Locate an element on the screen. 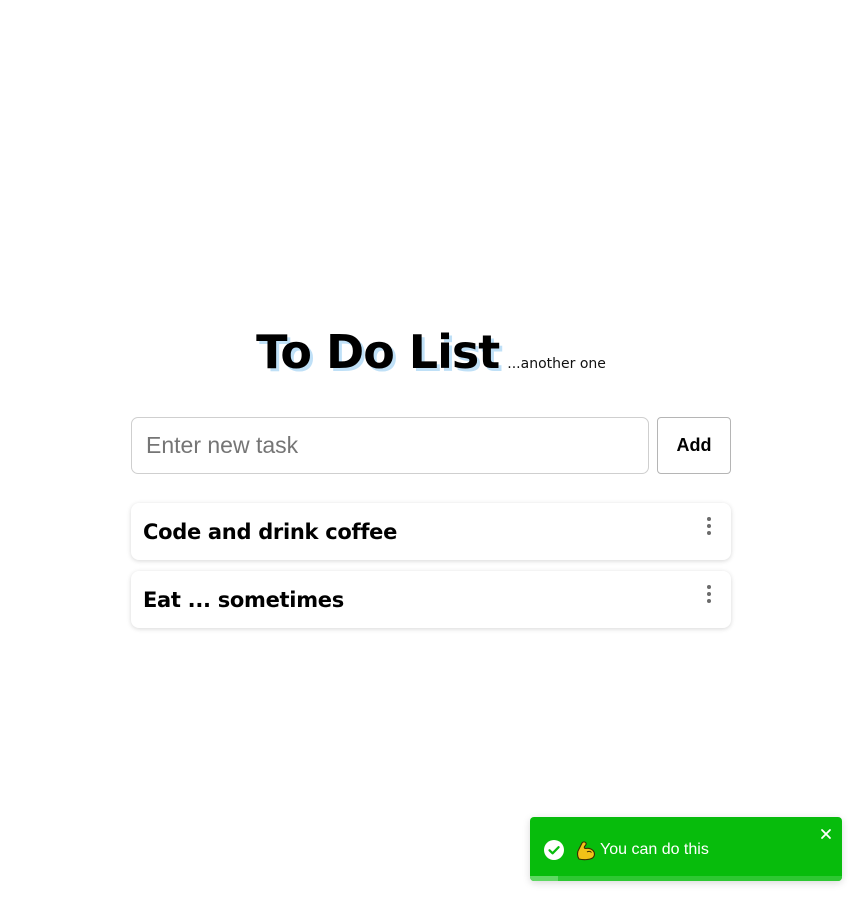 This screenshot has width=862, height=917. new-task-form: Add is located at coordinates (431, 445).